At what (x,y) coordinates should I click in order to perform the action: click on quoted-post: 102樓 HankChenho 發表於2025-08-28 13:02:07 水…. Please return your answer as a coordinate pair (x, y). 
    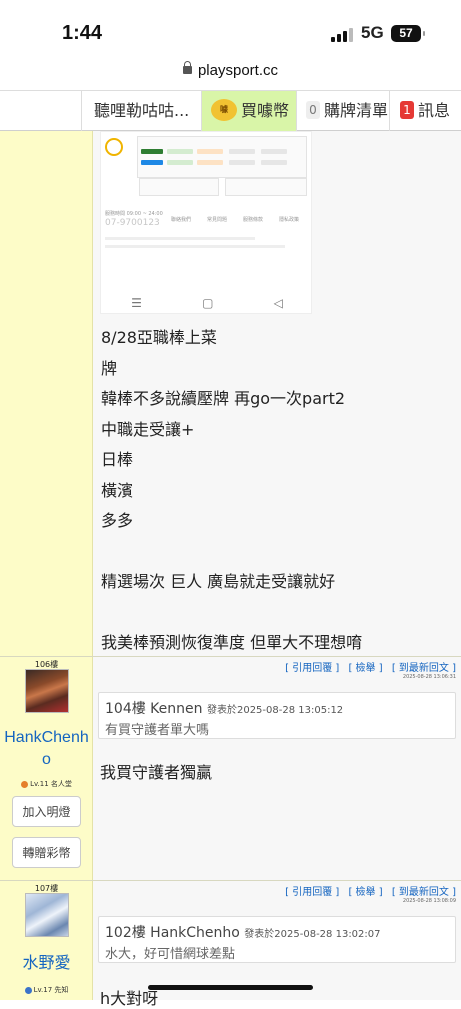
    Looking at the image, I should click on (277, 939).